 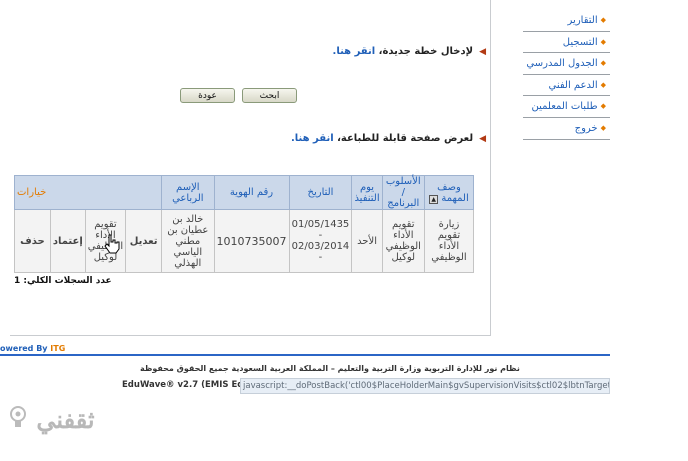 I want to click on delete-link: حذف, so click(x=32, y=241).